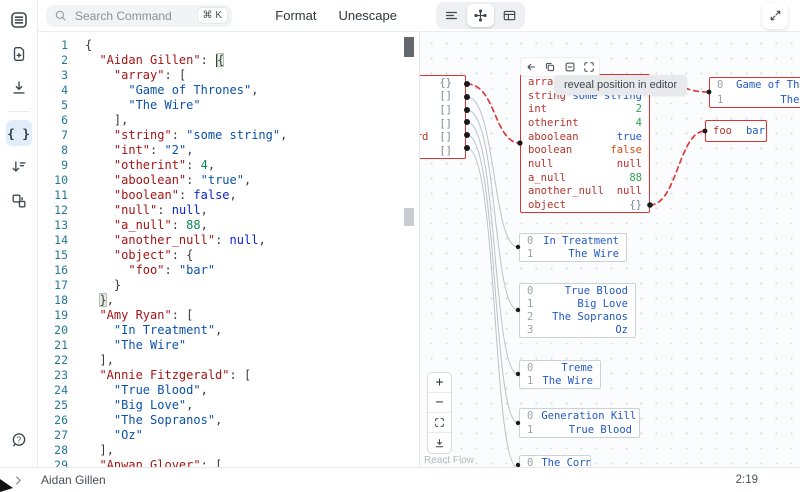 The width and height of the screenshot is (800, 492). What do you see at coordinates (754, 92) in the screenshot?
I see `graph-node-got: 0Game of Thrones1The Wire` at bounding box center [754, 92].